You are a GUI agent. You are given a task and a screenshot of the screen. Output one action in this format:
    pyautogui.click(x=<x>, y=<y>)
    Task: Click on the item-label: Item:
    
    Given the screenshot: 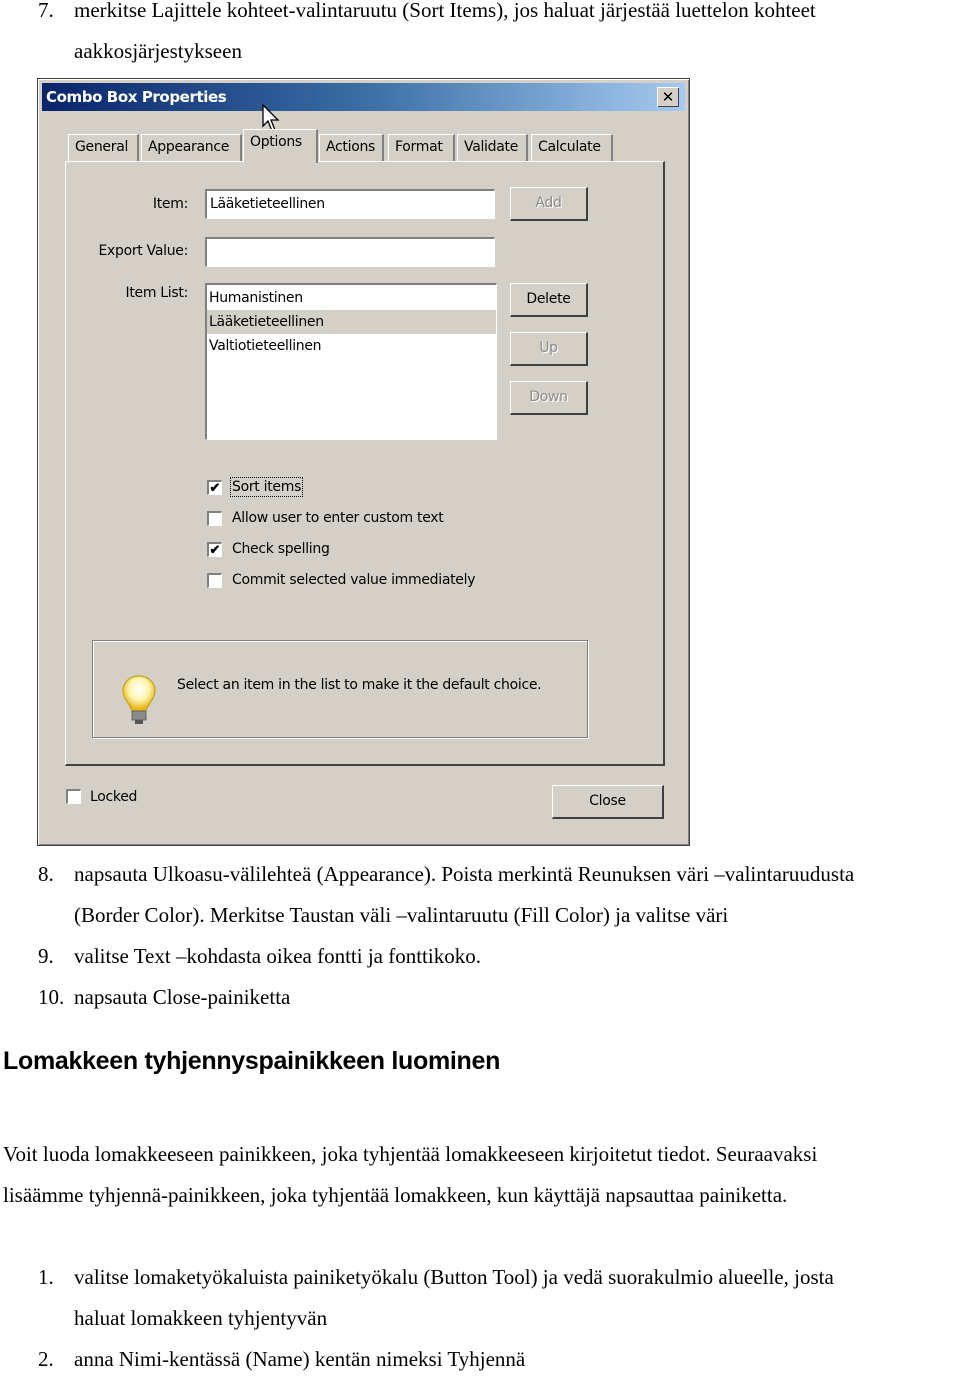 What is the action you would take?
    pyautogui.click(x=170, y=204)
    